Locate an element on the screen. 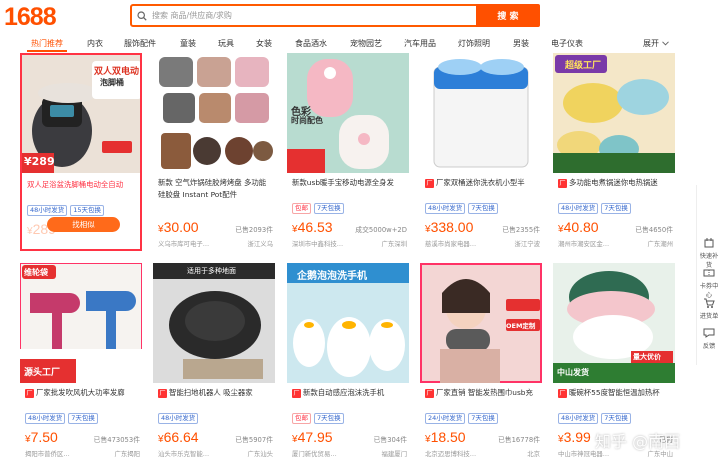 Image resolution: width=720 pixels, height=467 pixels. seller-meta: 潮州市潮安区金… 广东潮州 is located at coordinates (615, 243).